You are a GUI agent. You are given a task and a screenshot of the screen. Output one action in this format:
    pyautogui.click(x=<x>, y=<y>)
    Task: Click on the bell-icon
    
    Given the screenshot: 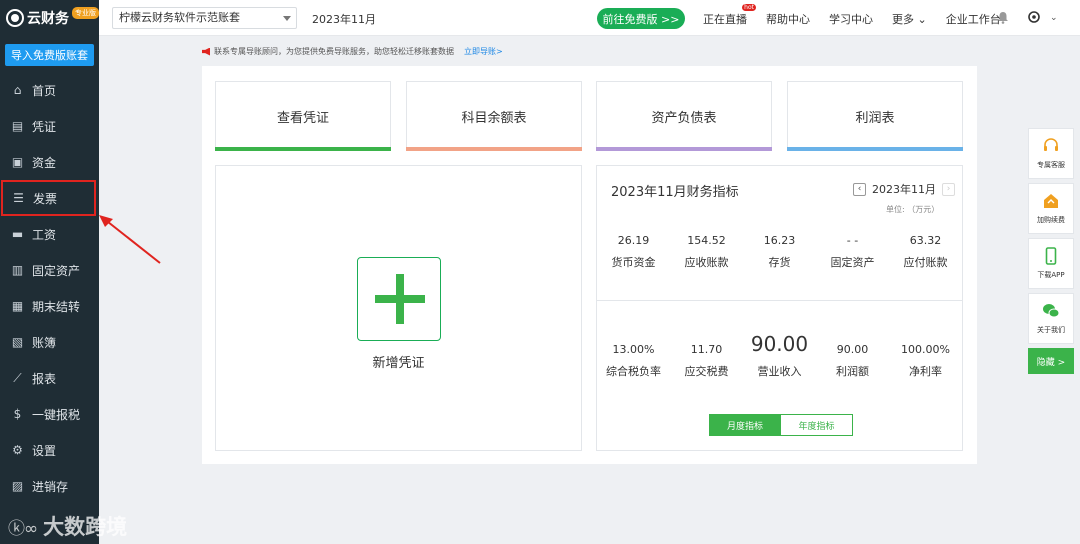 What is the action you would take?
    pyautogui.click(x=1003, y=17)
    